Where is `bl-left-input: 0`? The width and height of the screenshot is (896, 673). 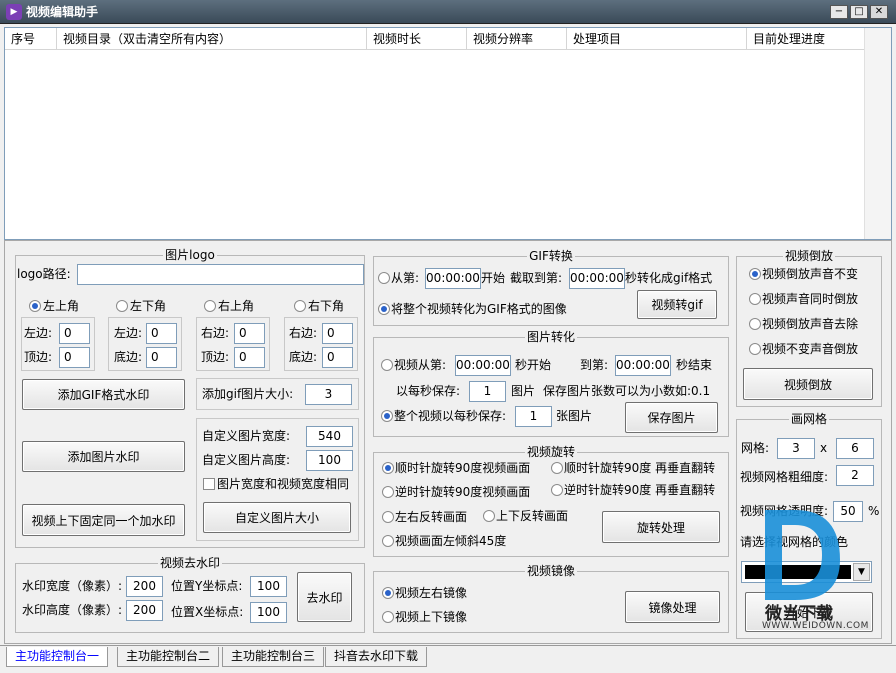
bl-left-input: 0 is located at coordinates (161, 333).